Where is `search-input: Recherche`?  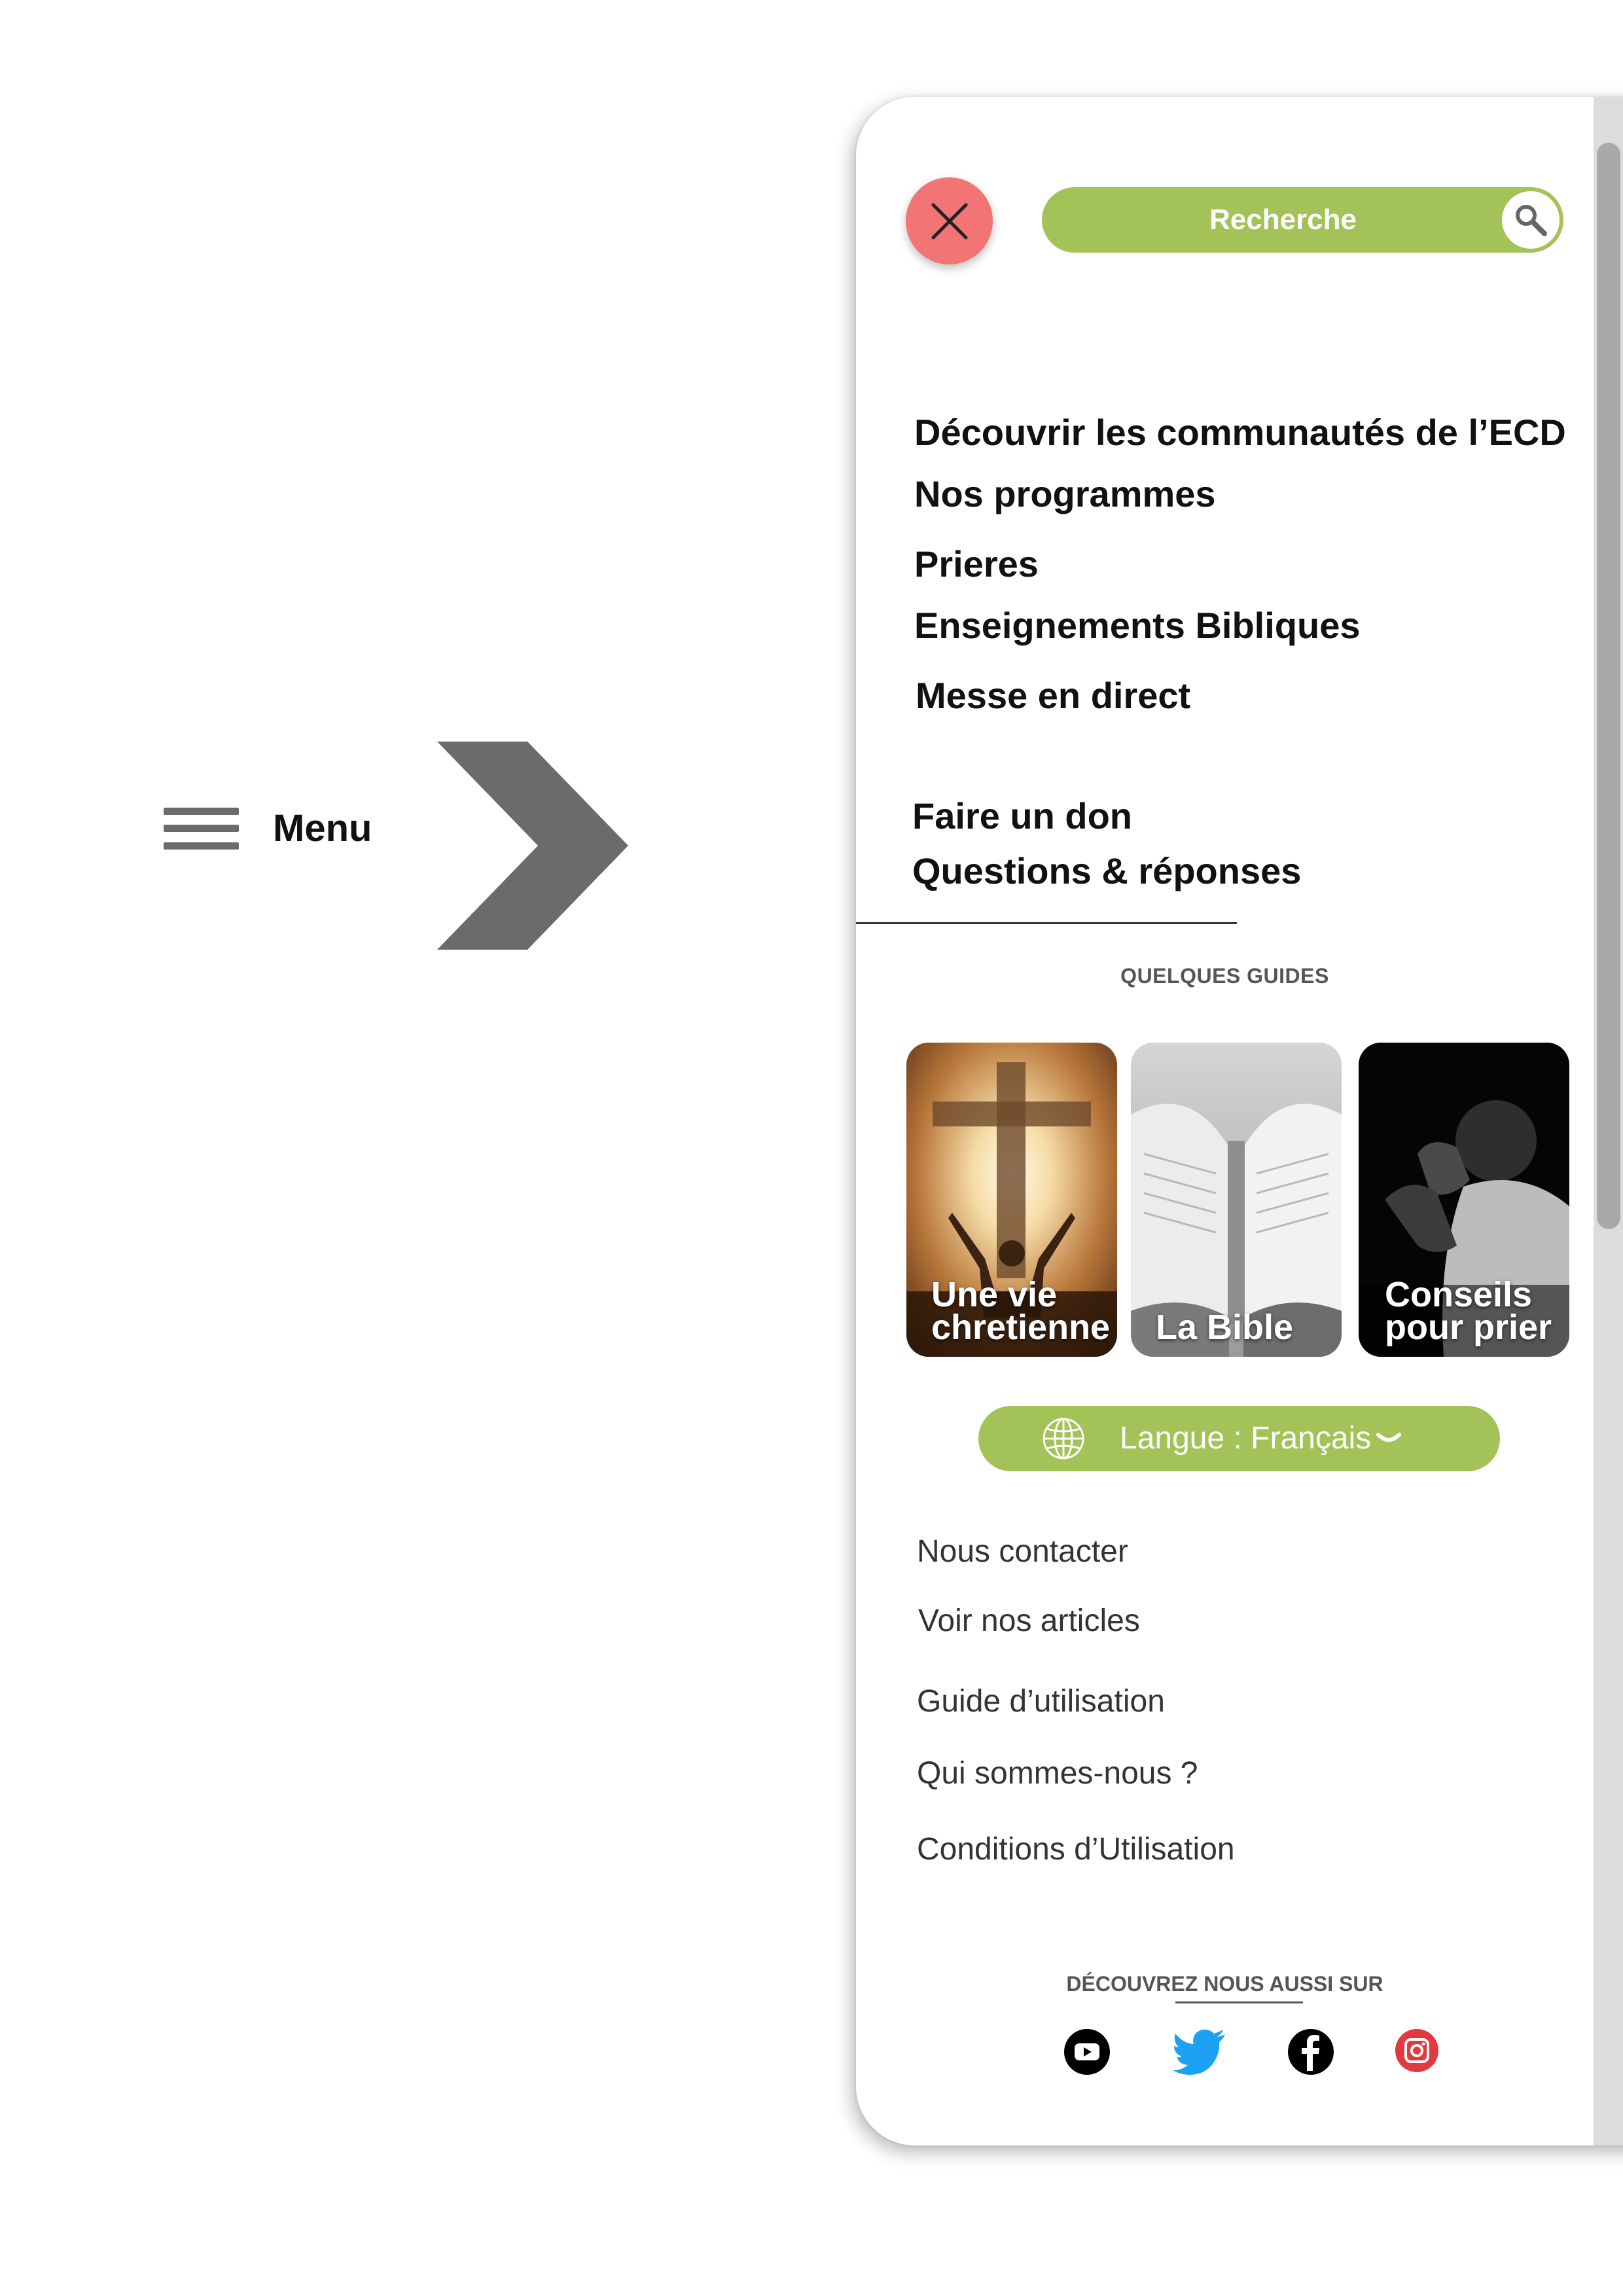 search-input: Recherche is located at coordinates (1302, 220).